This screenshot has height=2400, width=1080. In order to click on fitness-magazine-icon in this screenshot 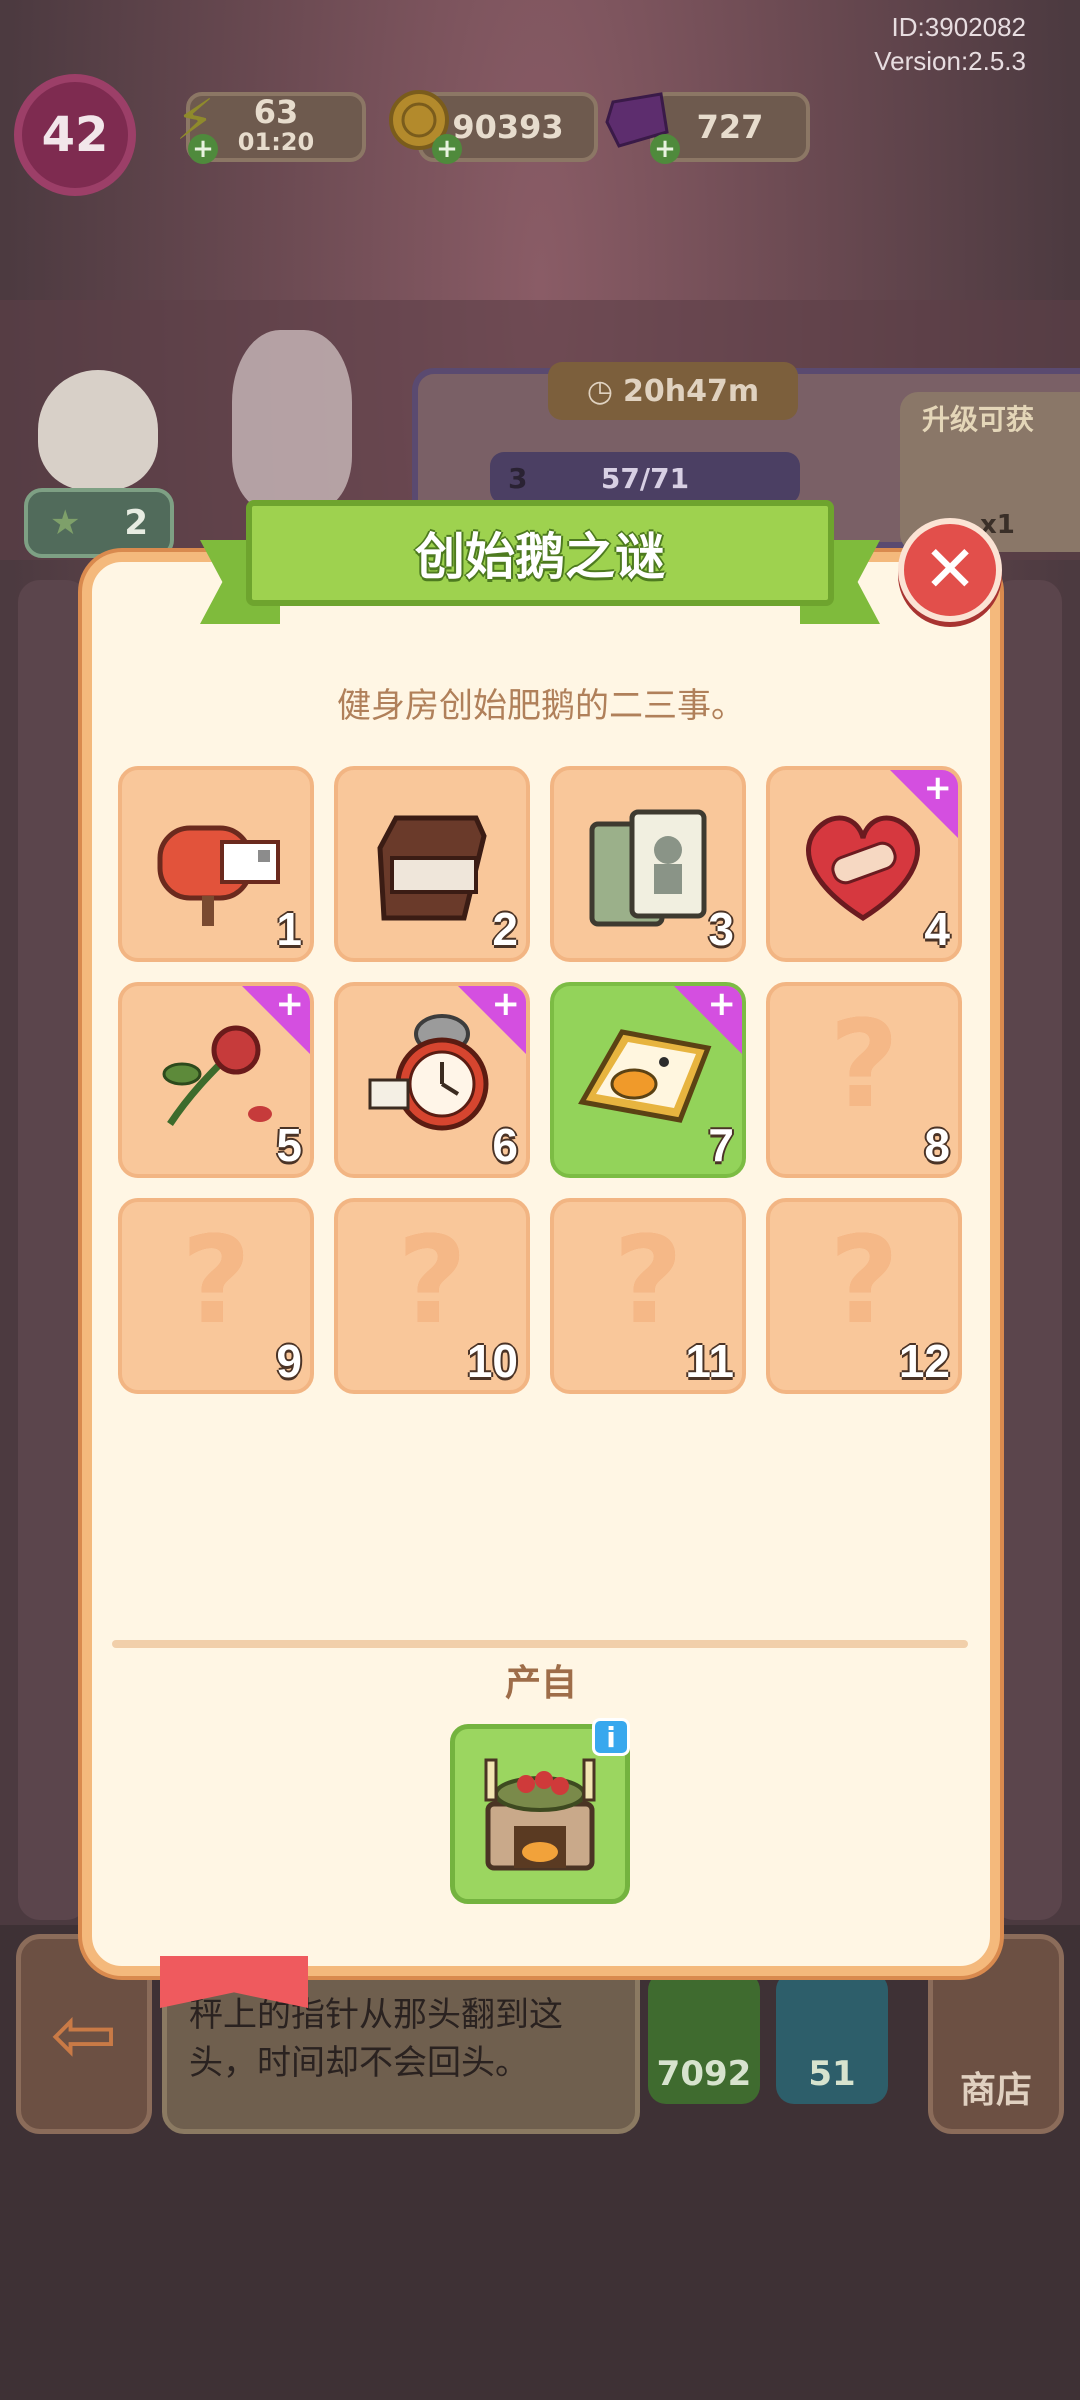, I will do `click(648, 868)`.